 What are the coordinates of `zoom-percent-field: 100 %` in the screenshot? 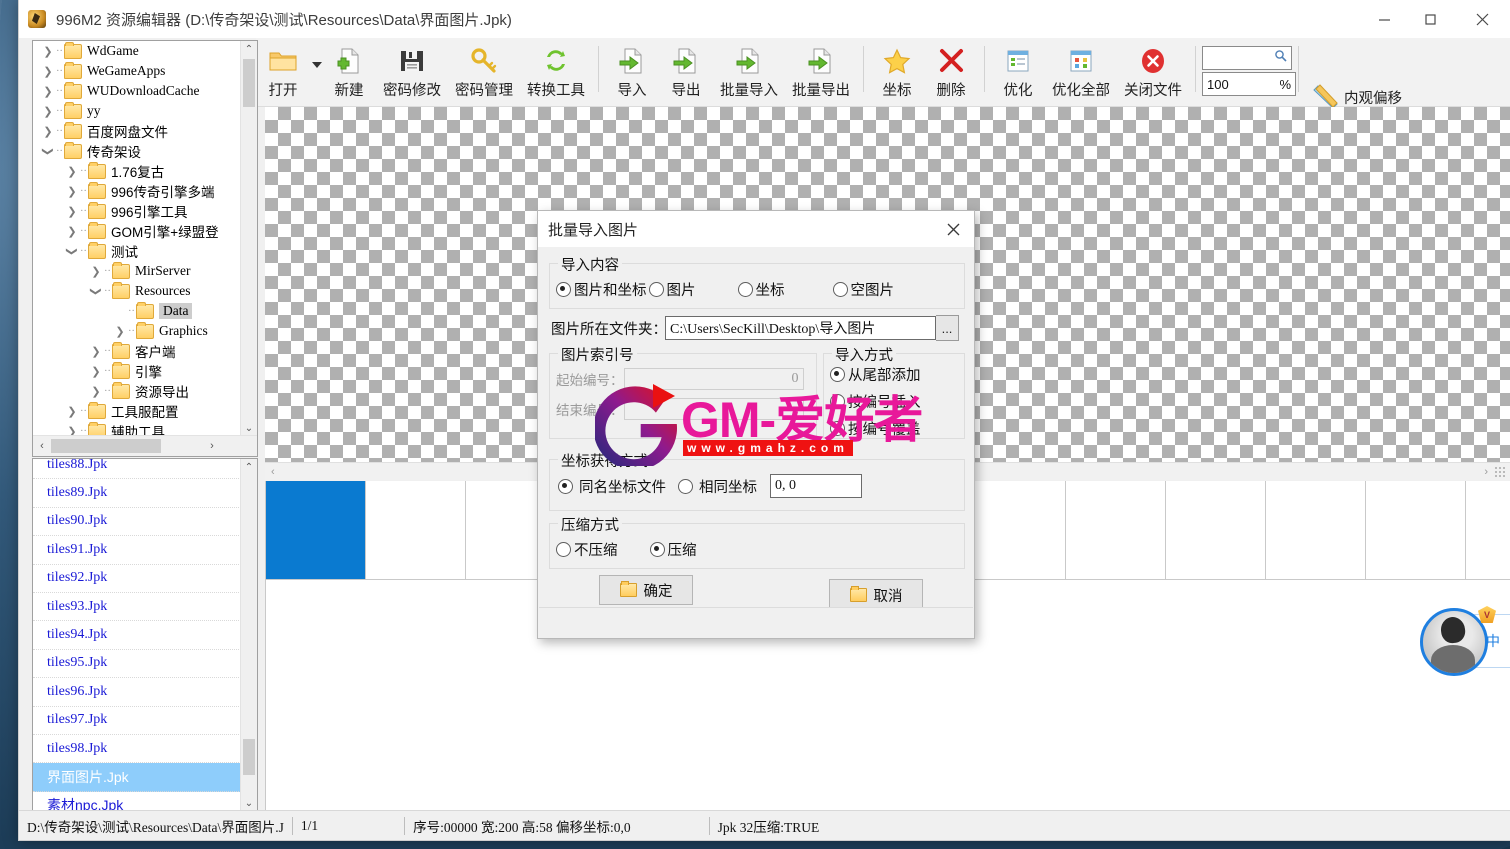 It's located at (1249, 84).